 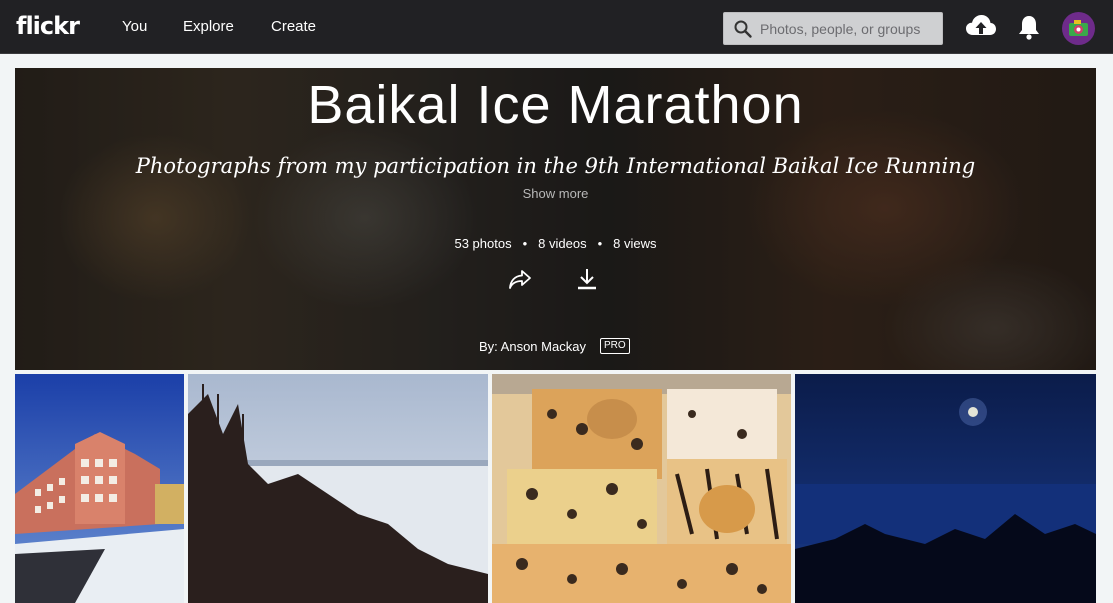 I want to click on photo-thumbnail-building, so click(x=99, y=488).